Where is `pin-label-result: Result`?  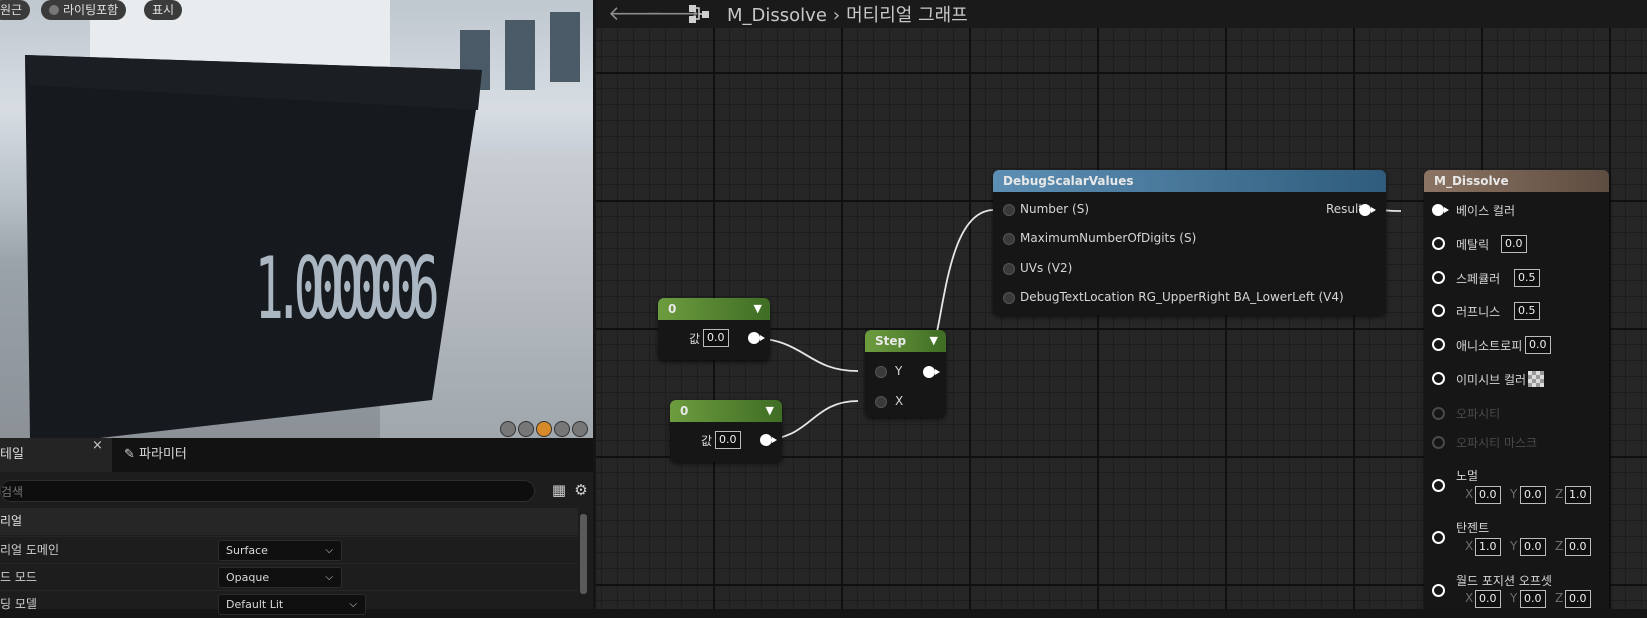 pin-label-result: Result is located at coordinates (1345, 209).